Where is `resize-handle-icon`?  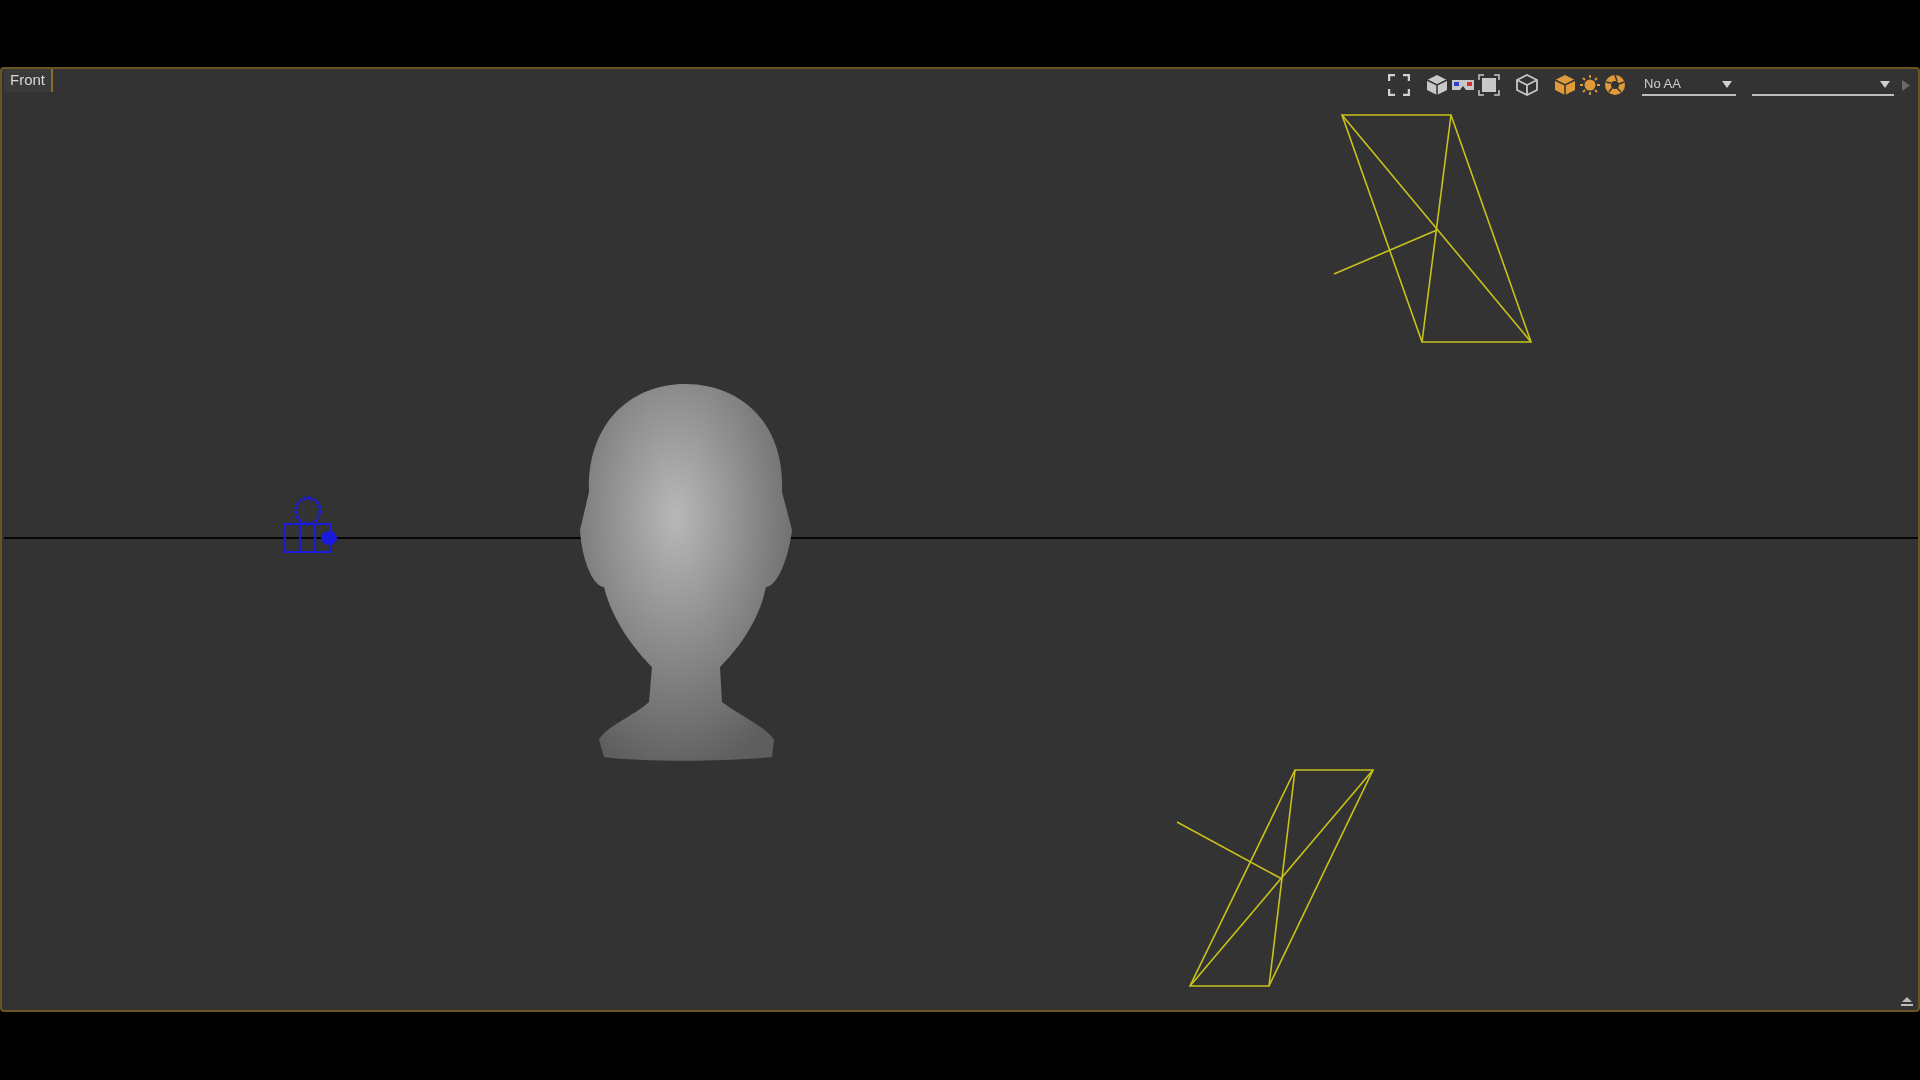
resize-handle-icon is located at coordinates (1907, 1001).